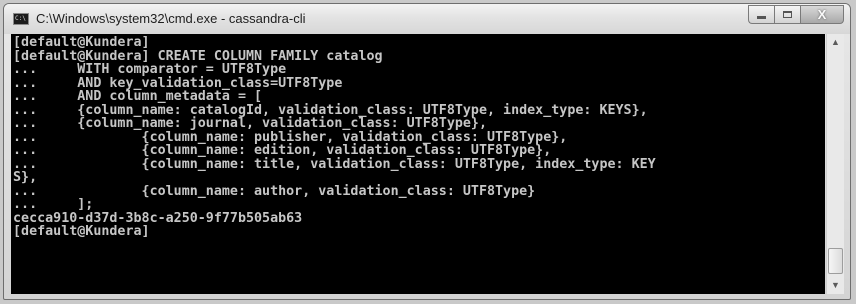 Image resolution: width=856 pixels, height=304 pixels. I want to click on maximize-icon, so click(787, 14).